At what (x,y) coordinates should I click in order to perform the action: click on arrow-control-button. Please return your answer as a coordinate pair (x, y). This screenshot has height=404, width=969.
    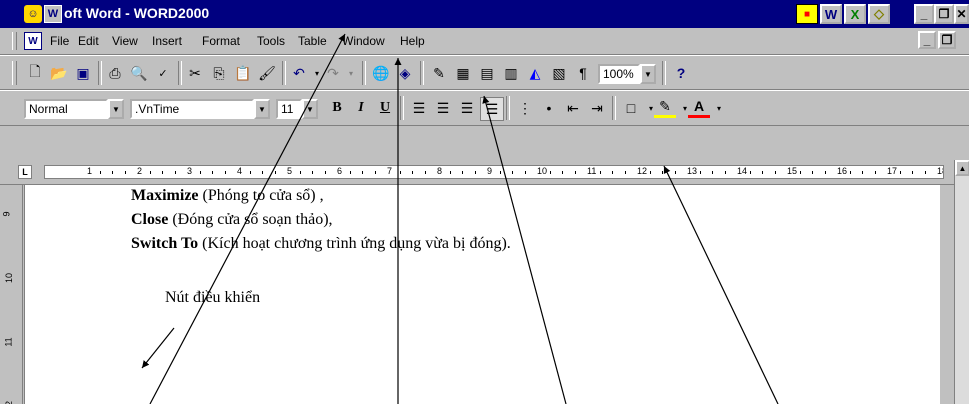
    Looking at the image, I should click on (158, 348).